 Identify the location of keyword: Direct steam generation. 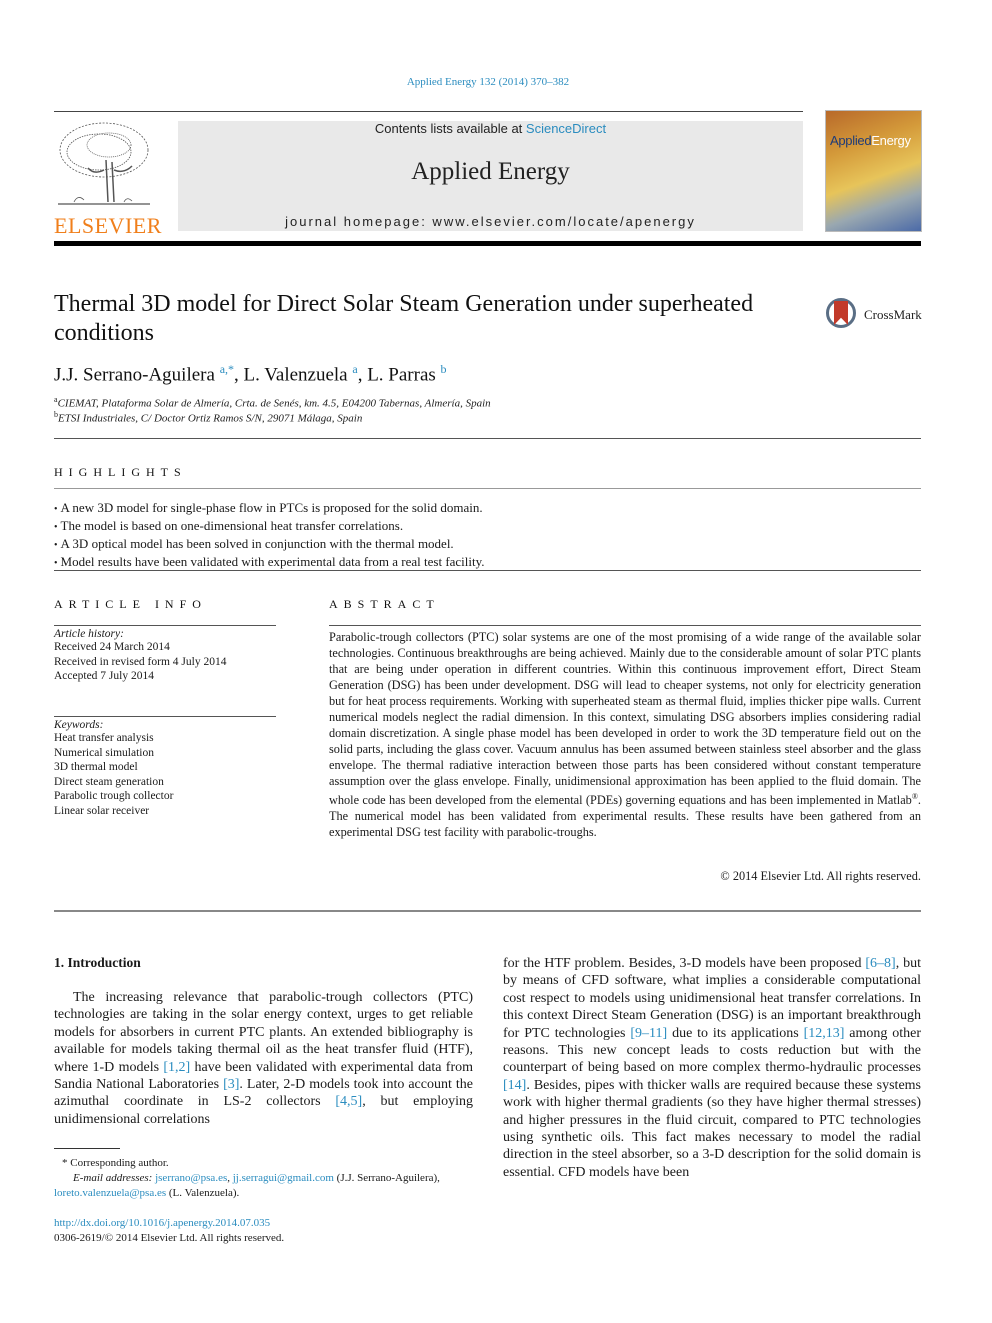
(109, 781).